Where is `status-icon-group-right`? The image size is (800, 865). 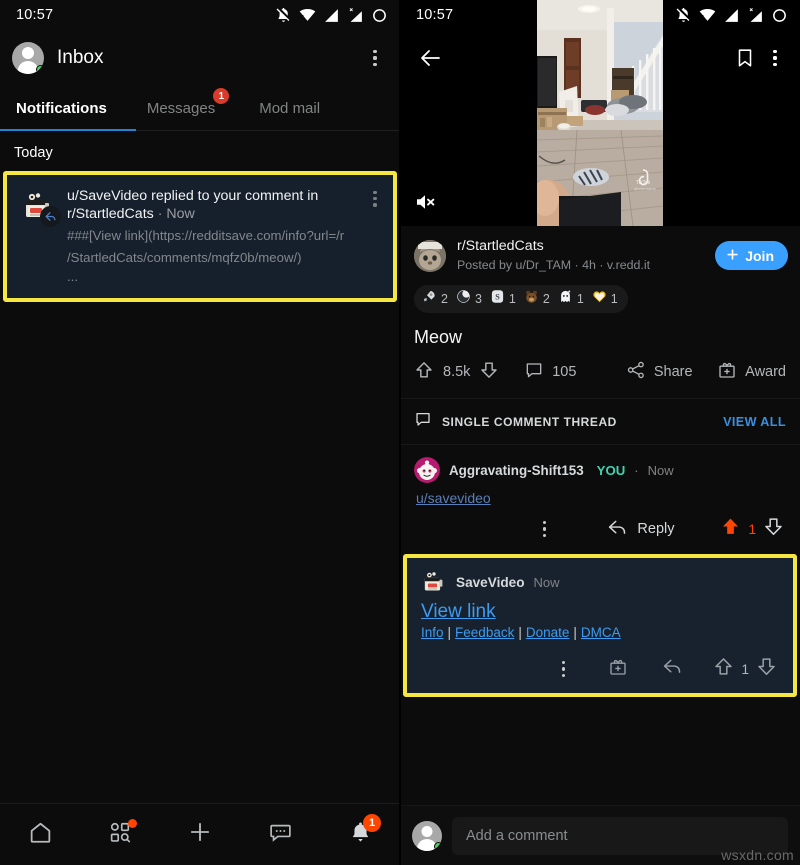
status-icon-group-right is located at coordinates (731, 15).